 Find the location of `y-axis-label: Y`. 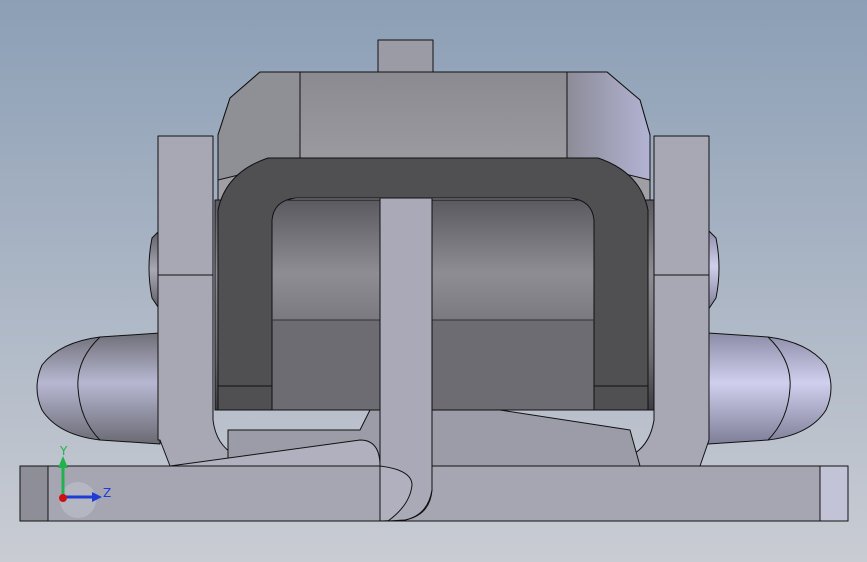

y-axis-label: Y is located at coordinates (63, 451).